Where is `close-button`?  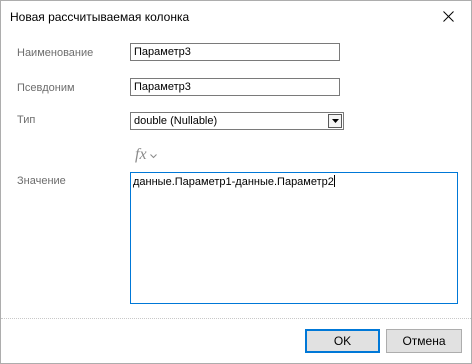 close-button is located at coordinates (448, 16).